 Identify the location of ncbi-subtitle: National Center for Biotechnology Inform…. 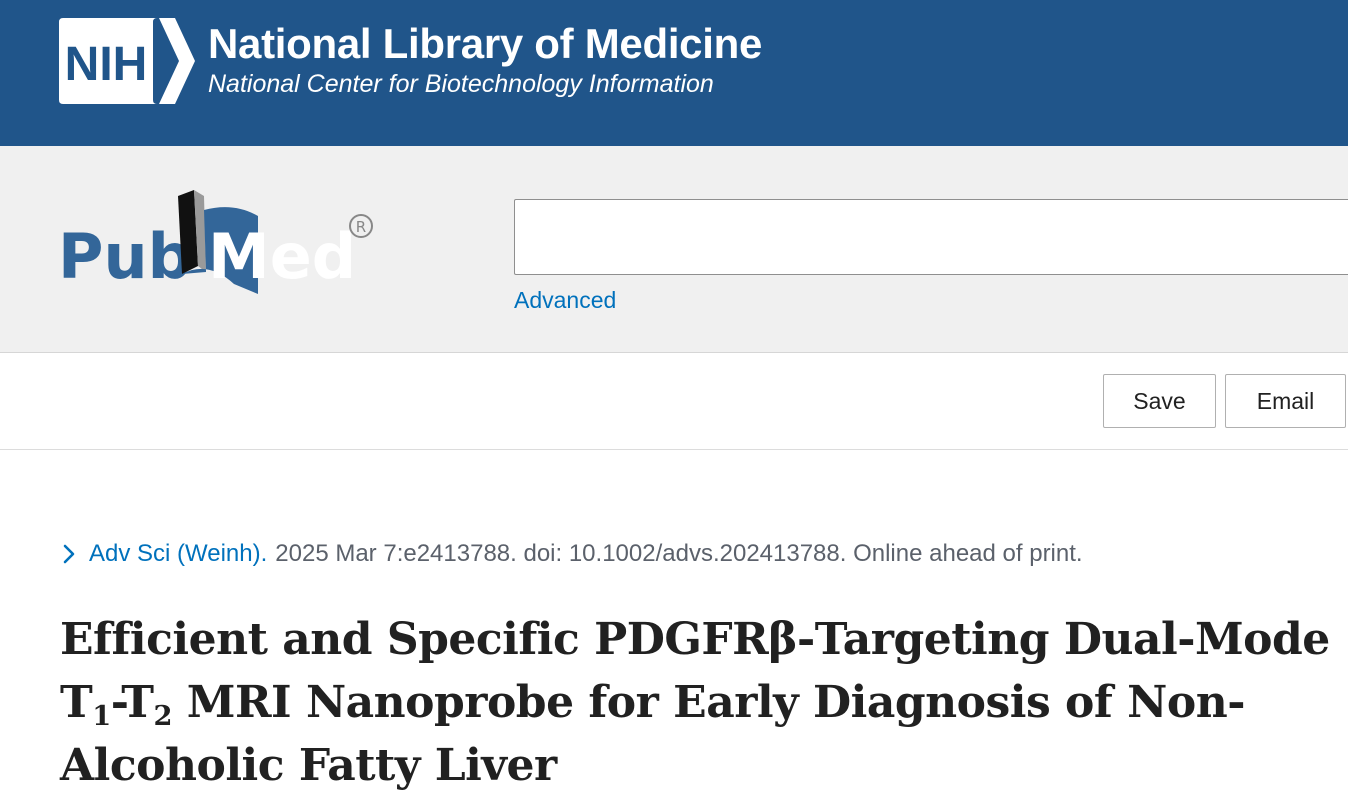
(461, 84).